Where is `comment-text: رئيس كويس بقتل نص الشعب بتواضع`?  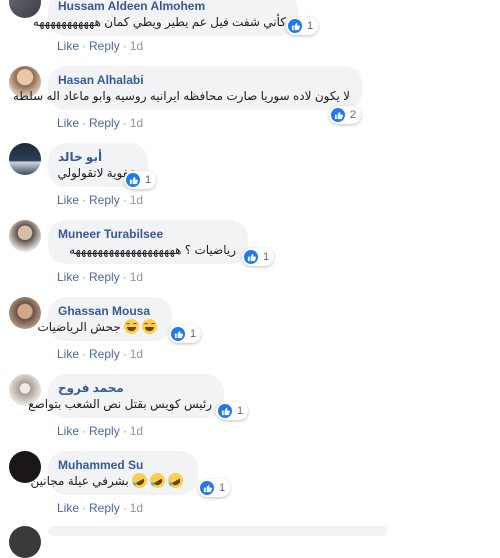 comment-text: رئيس كويس بقتل نص الشعب بتواضع is located at coordinates (120, 404).